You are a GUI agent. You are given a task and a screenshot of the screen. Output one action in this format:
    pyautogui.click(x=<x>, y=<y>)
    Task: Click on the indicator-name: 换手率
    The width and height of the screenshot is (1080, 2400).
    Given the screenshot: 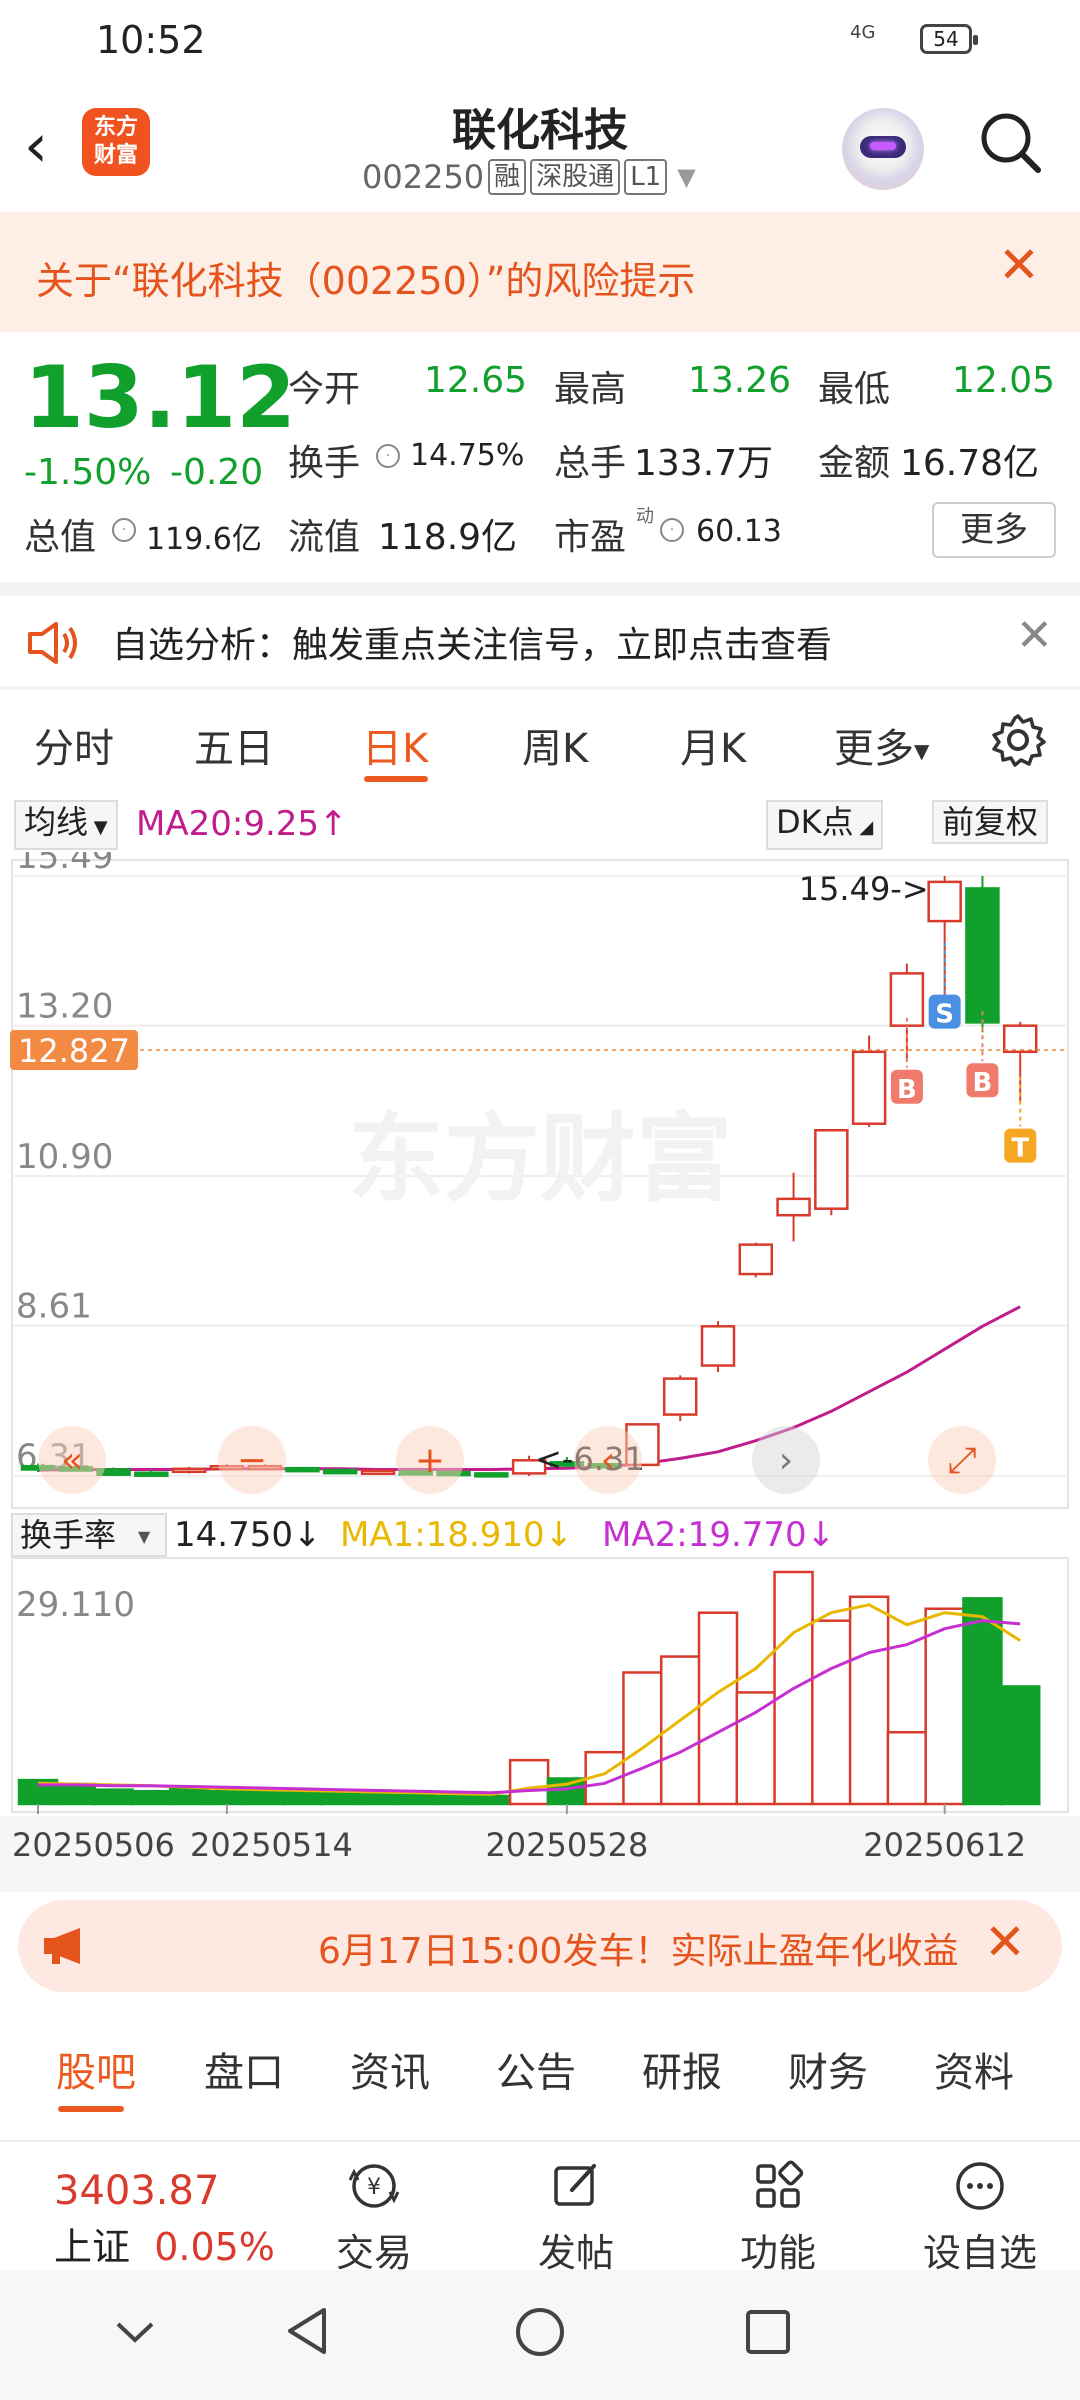 What is the action you would take?
    pyautogui.click(x=68, y=1535)
    